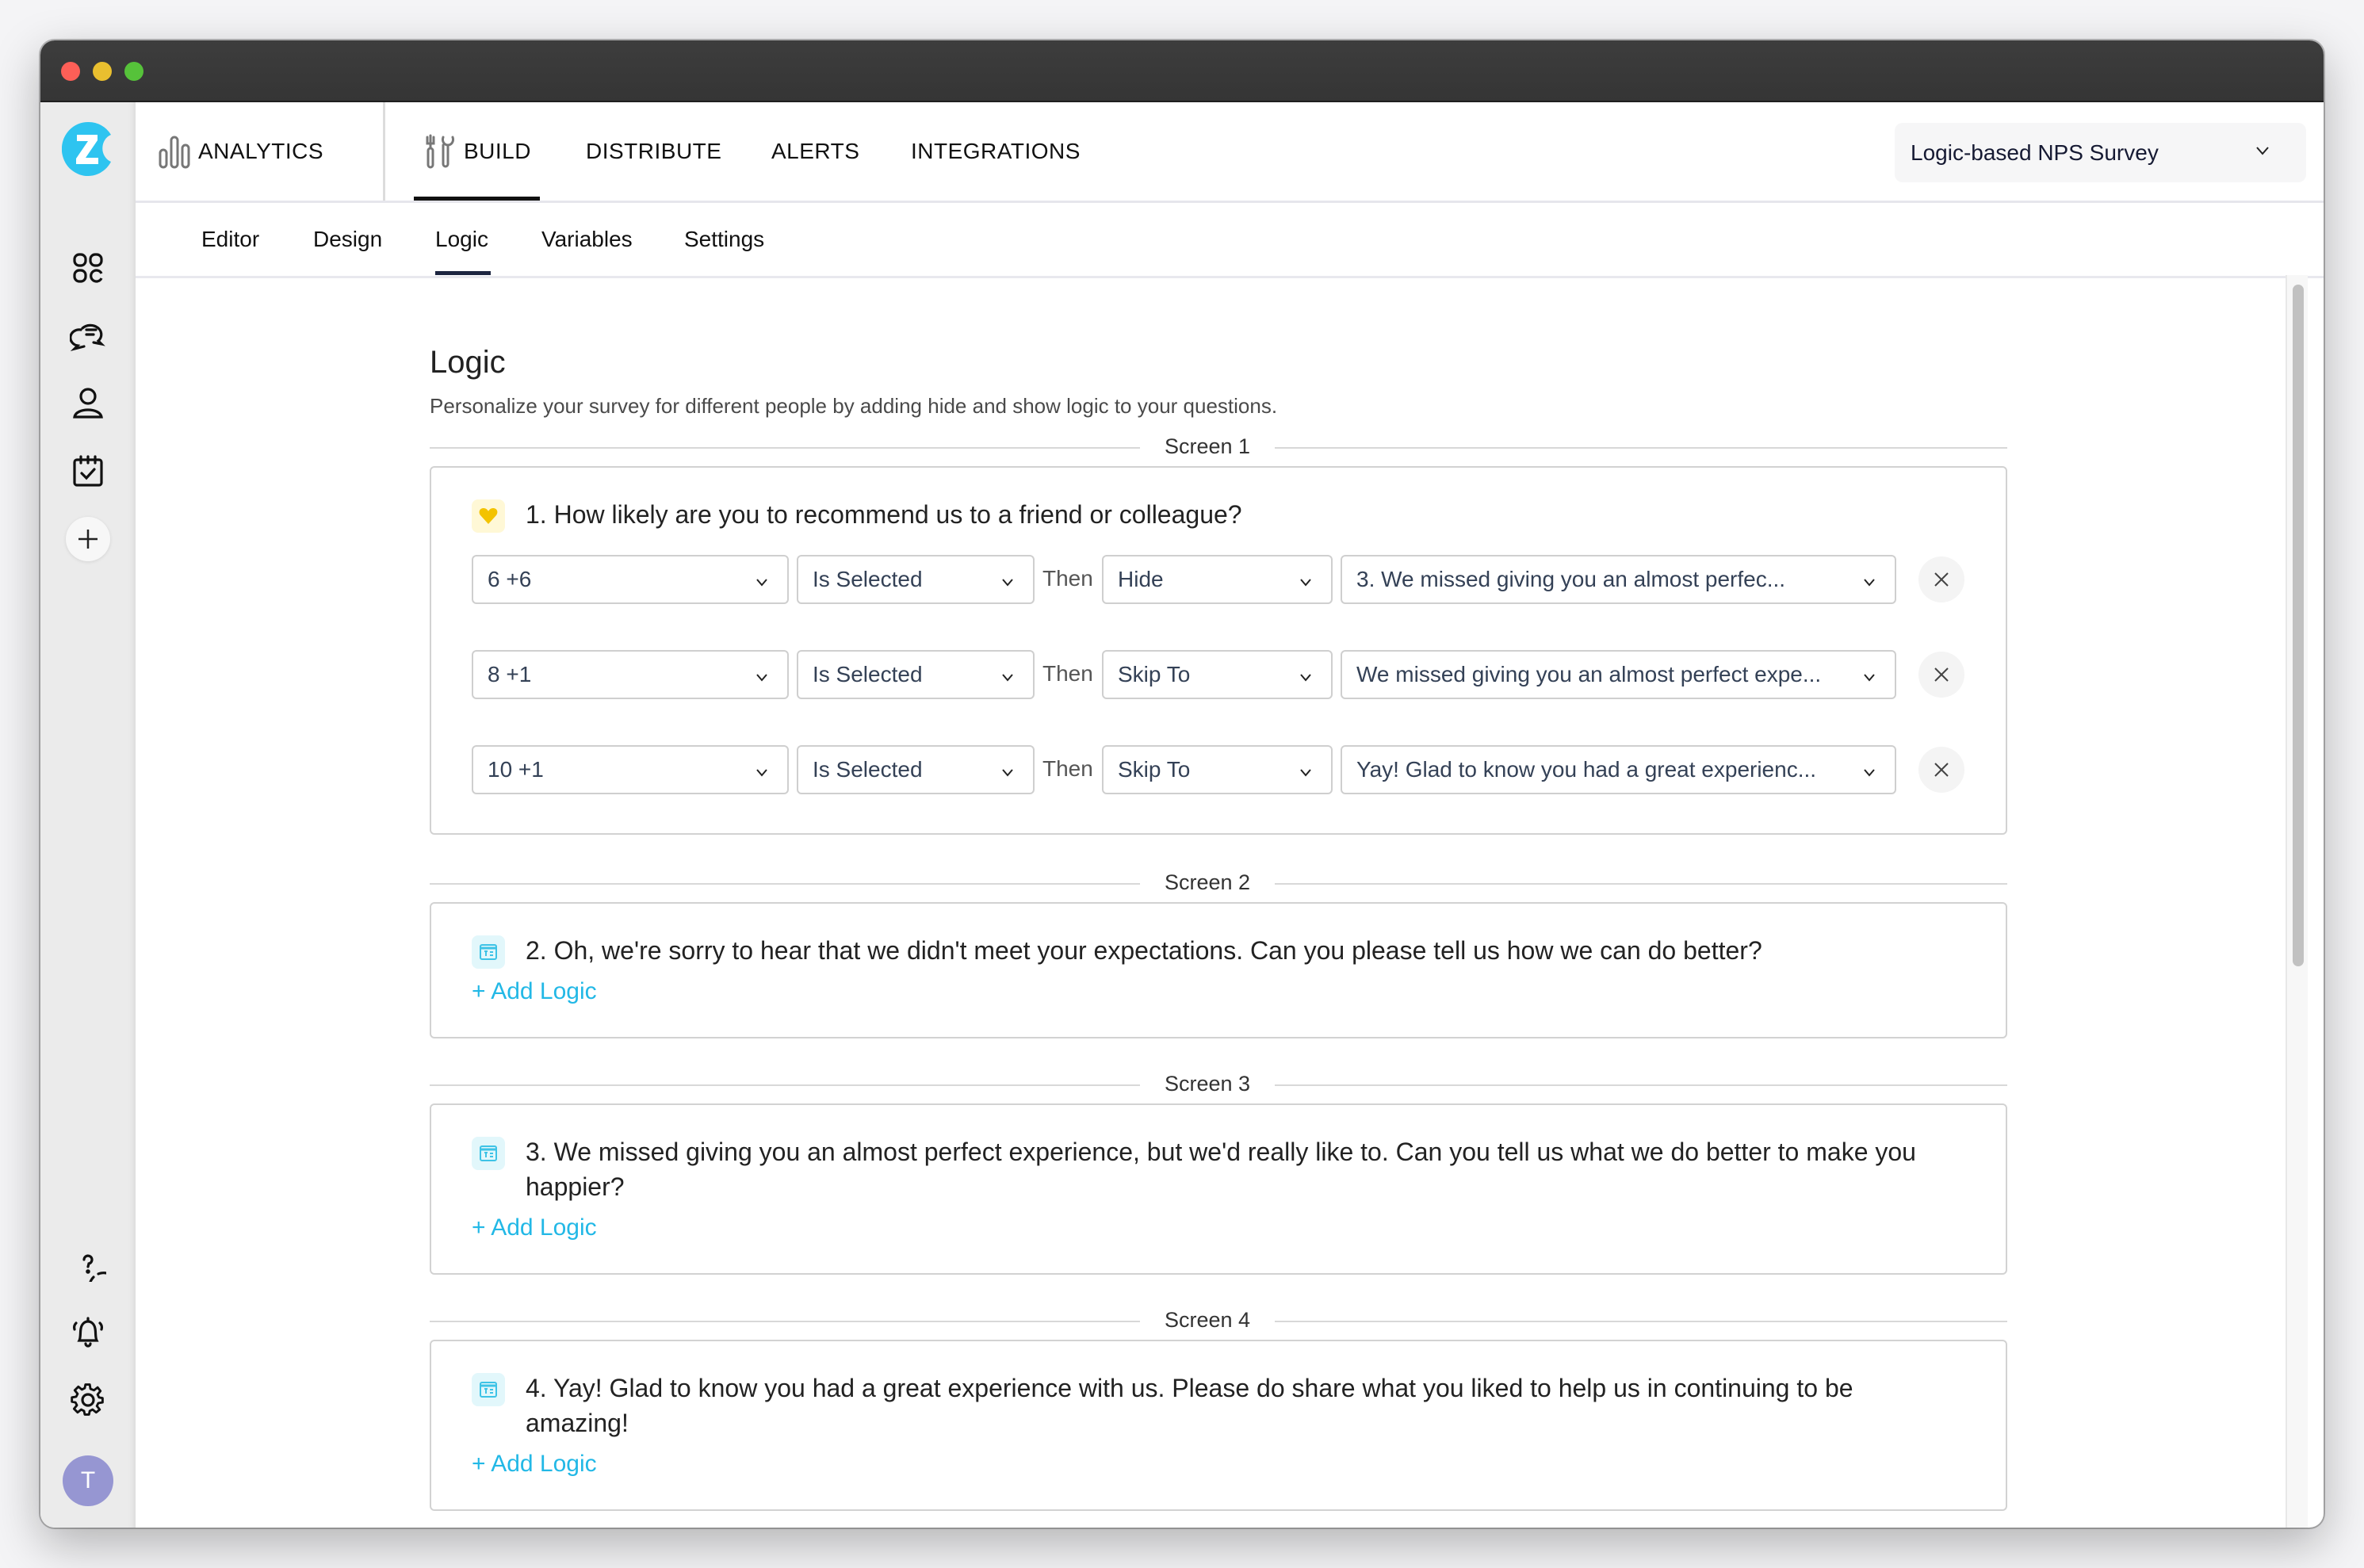 The width and height of the screenshot is (2364, 1568). What do you see at coordinates (347, 239) in the screenshot?
I see `subtab-design: Design` at bounding box center [347, 239].